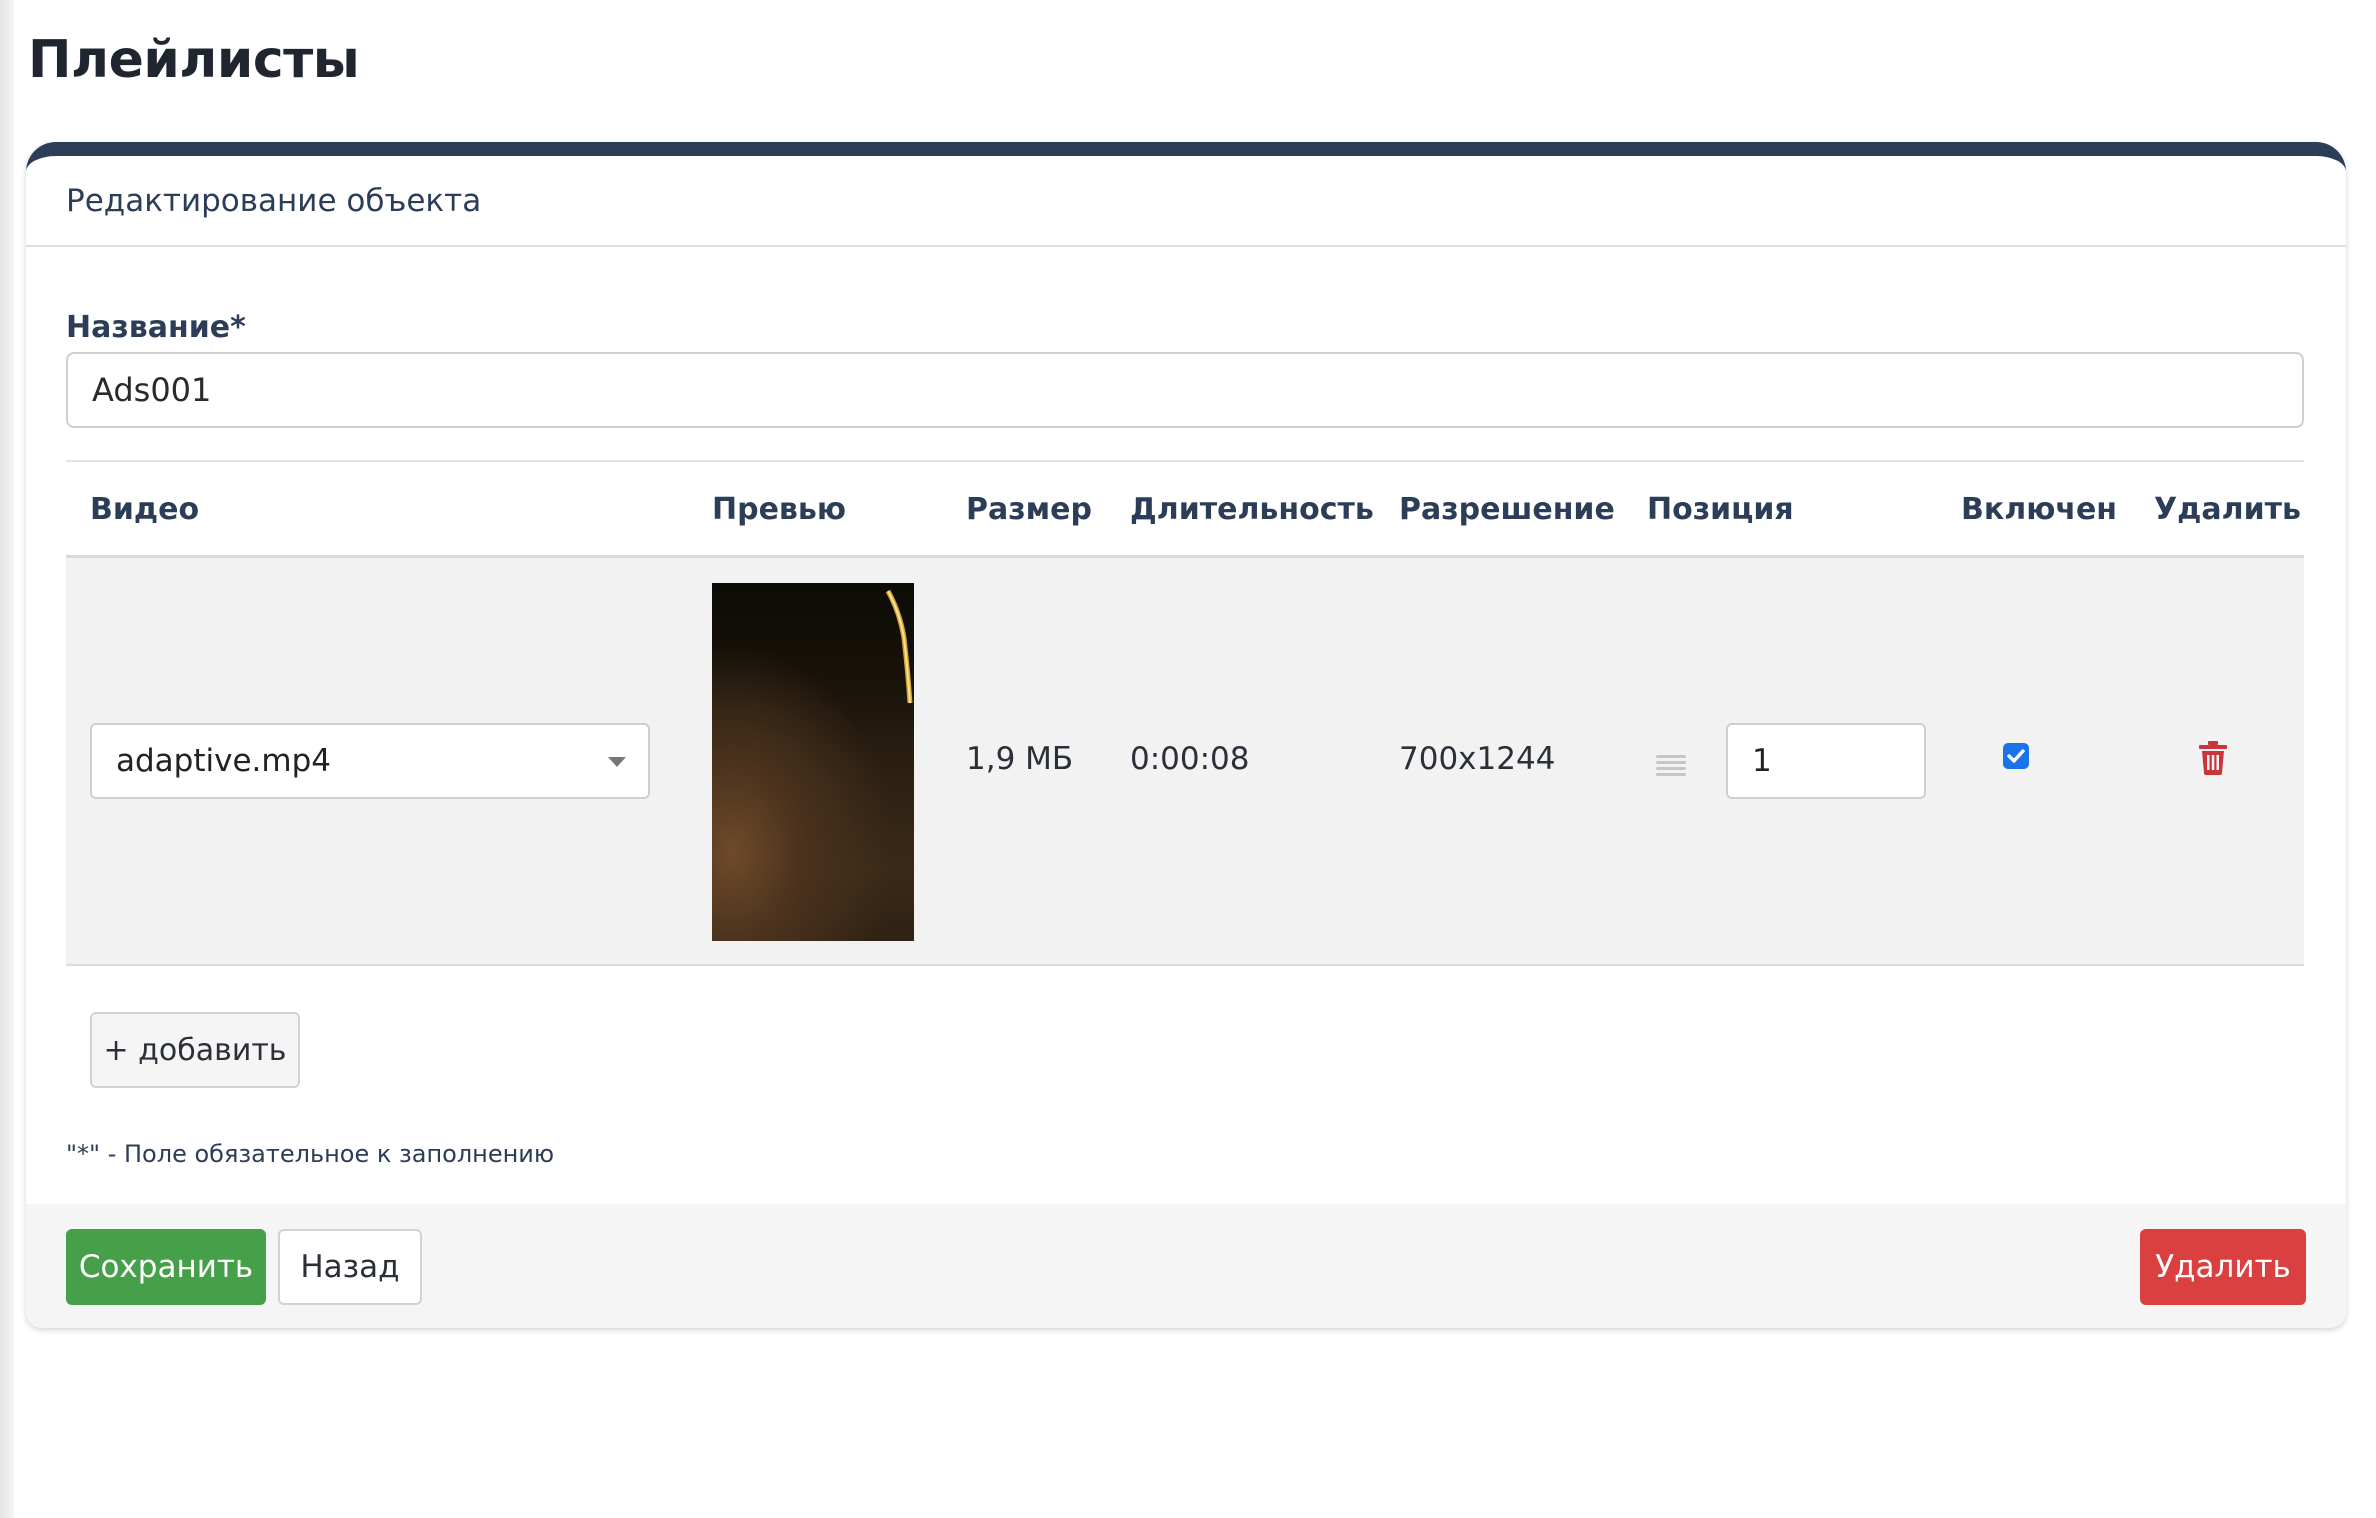 The image size is (2376, 1518). What do you see at coordinates (166, 1267) in the screenshot?
I see `save-button: Сохранить` at bounding box center [166, 1267].